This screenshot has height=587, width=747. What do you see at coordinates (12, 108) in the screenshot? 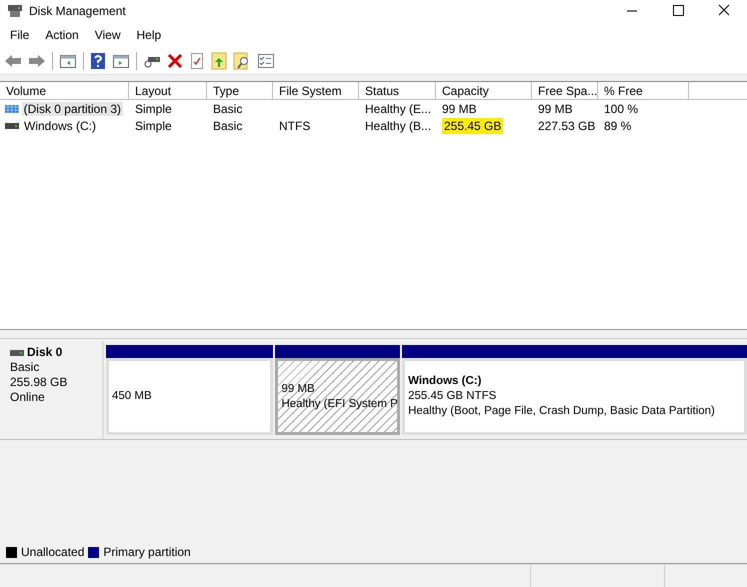
I see `volume-icon` at bounding box center [12, 108].